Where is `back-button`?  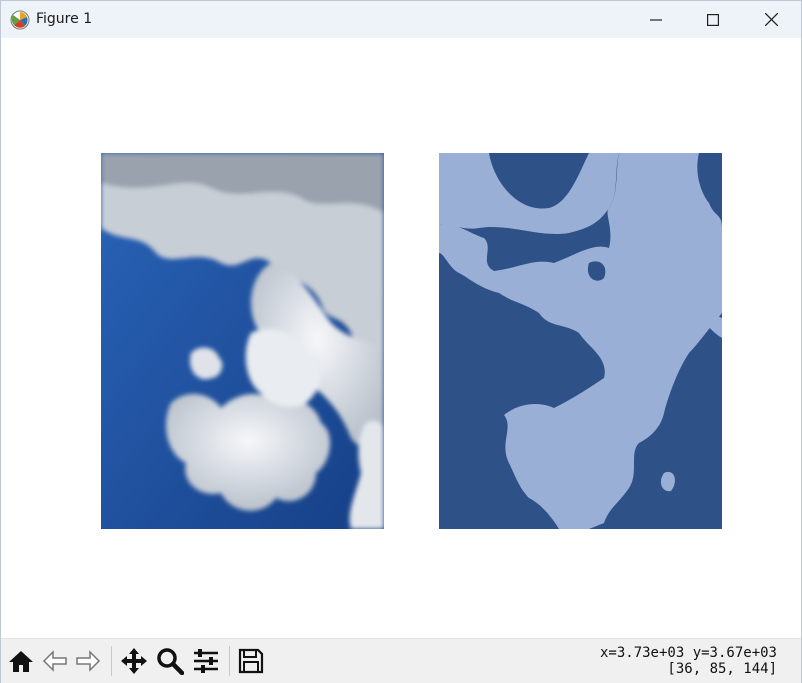
back-button is located at coordinates (55, 661).